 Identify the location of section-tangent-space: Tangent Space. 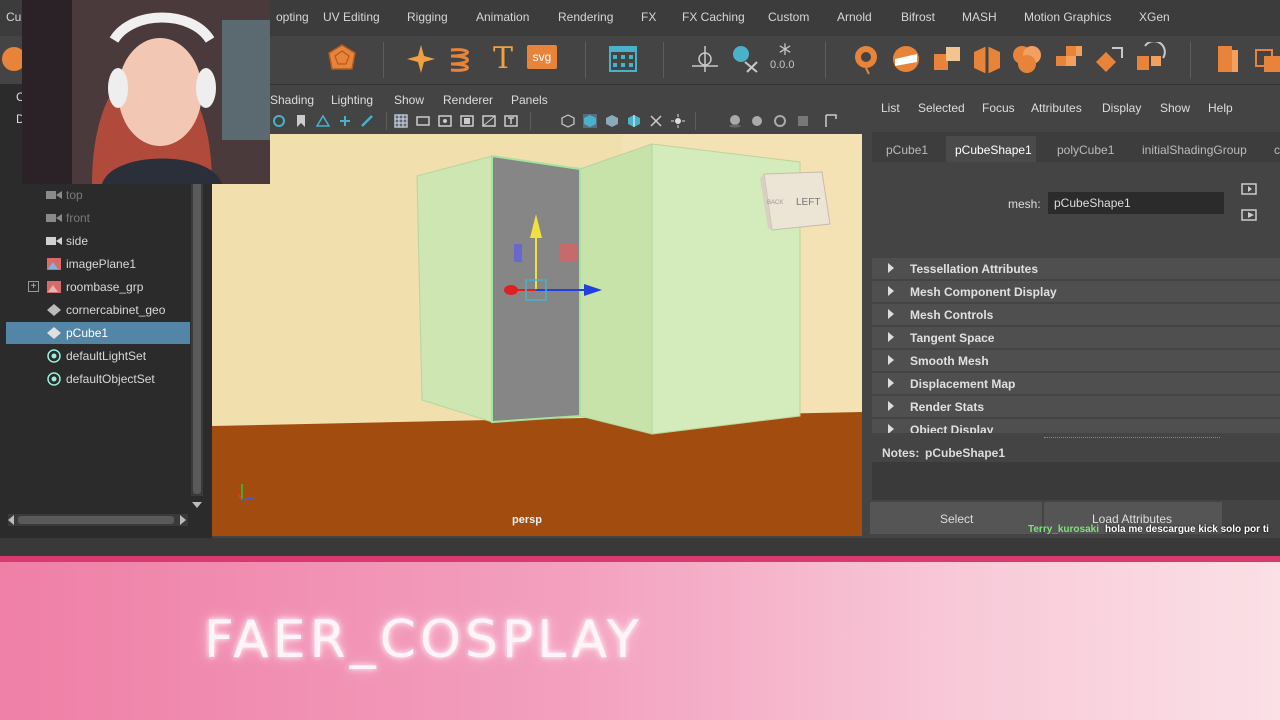
(1076, 337).